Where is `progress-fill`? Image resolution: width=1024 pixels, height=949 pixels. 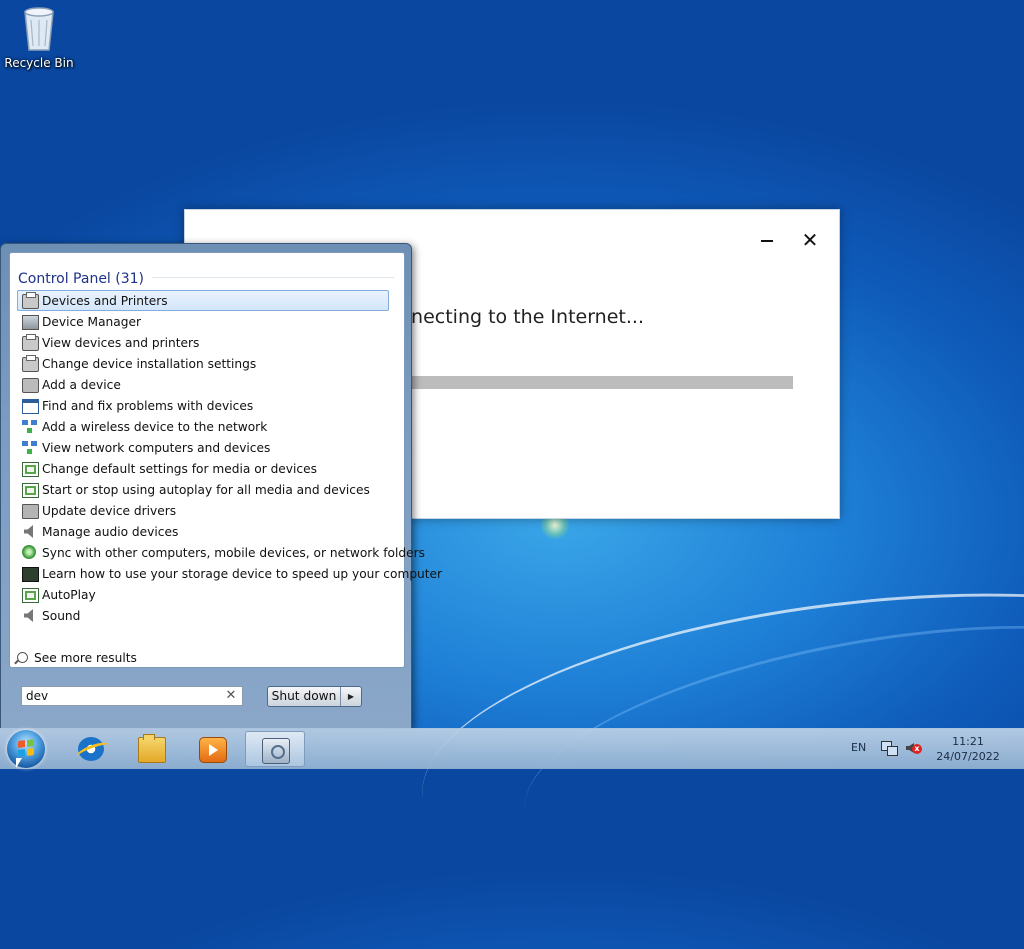 progress-fill is located at coordinates (601, 382).